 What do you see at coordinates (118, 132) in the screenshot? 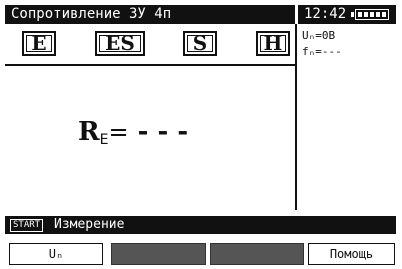
I see `result-equals: =` at bounding box center [118, 132].